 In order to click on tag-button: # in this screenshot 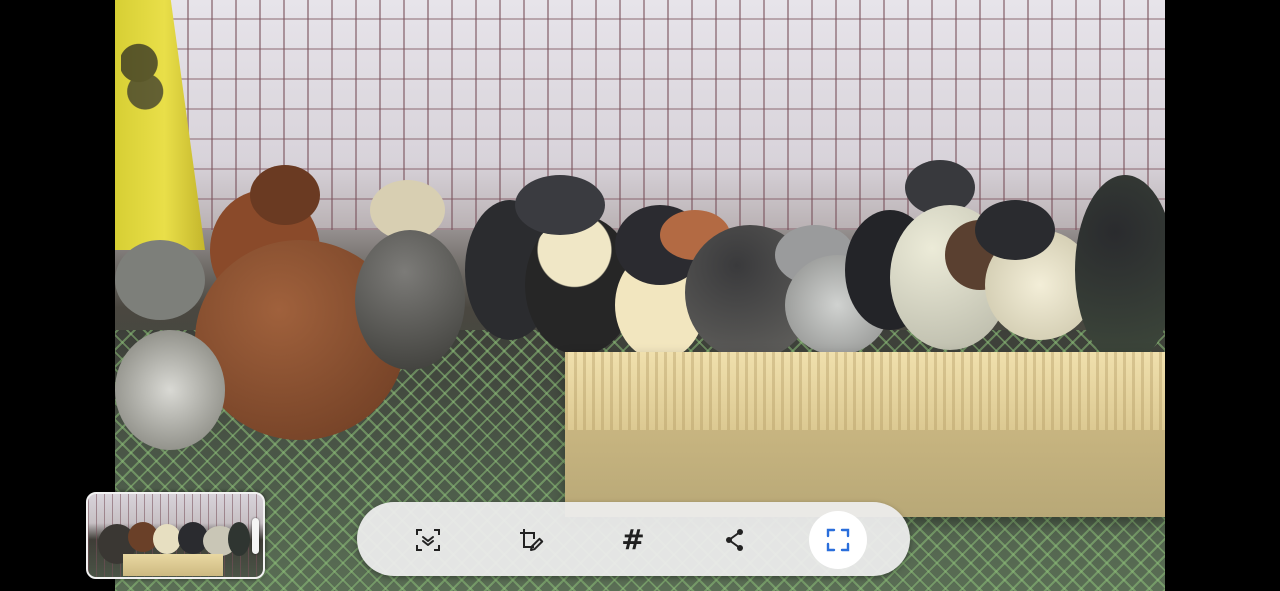, I will do `click(633, 540)`.